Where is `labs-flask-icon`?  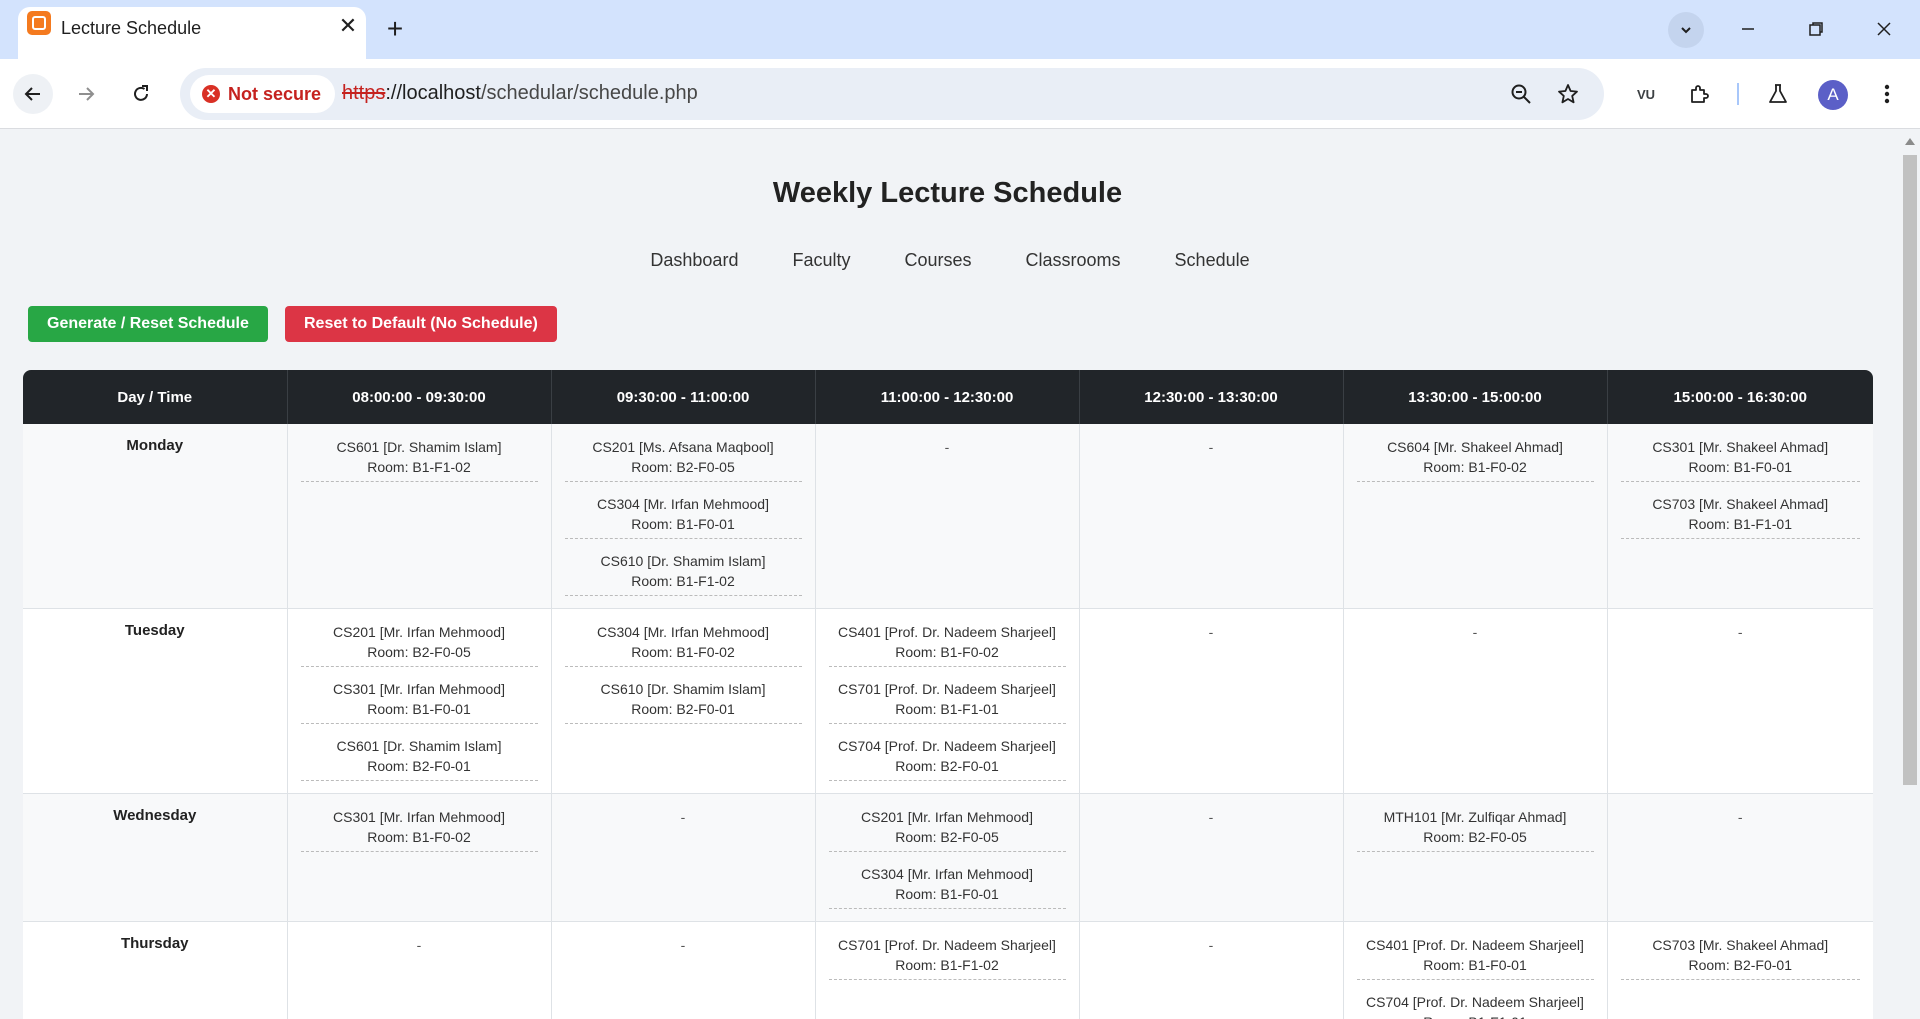
labs-flask-icon is located at coordinates (1778, 94).